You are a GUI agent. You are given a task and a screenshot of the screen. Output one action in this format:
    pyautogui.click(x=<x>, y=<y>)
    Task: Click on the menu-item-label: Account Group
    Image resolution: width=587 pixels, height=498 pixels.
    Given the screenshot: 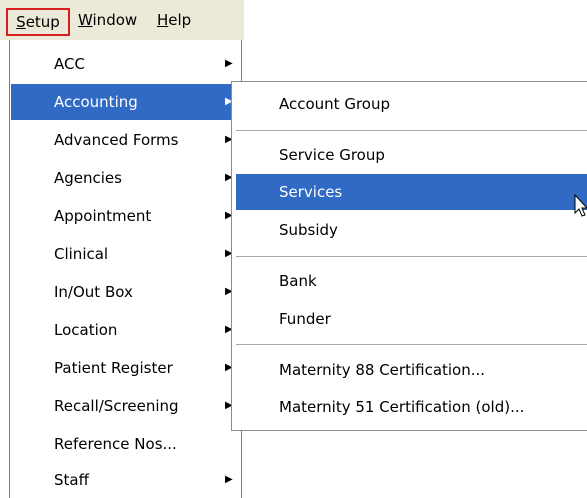 What is the action you would take?
    pyautogui.click(x=334, y=104)
    